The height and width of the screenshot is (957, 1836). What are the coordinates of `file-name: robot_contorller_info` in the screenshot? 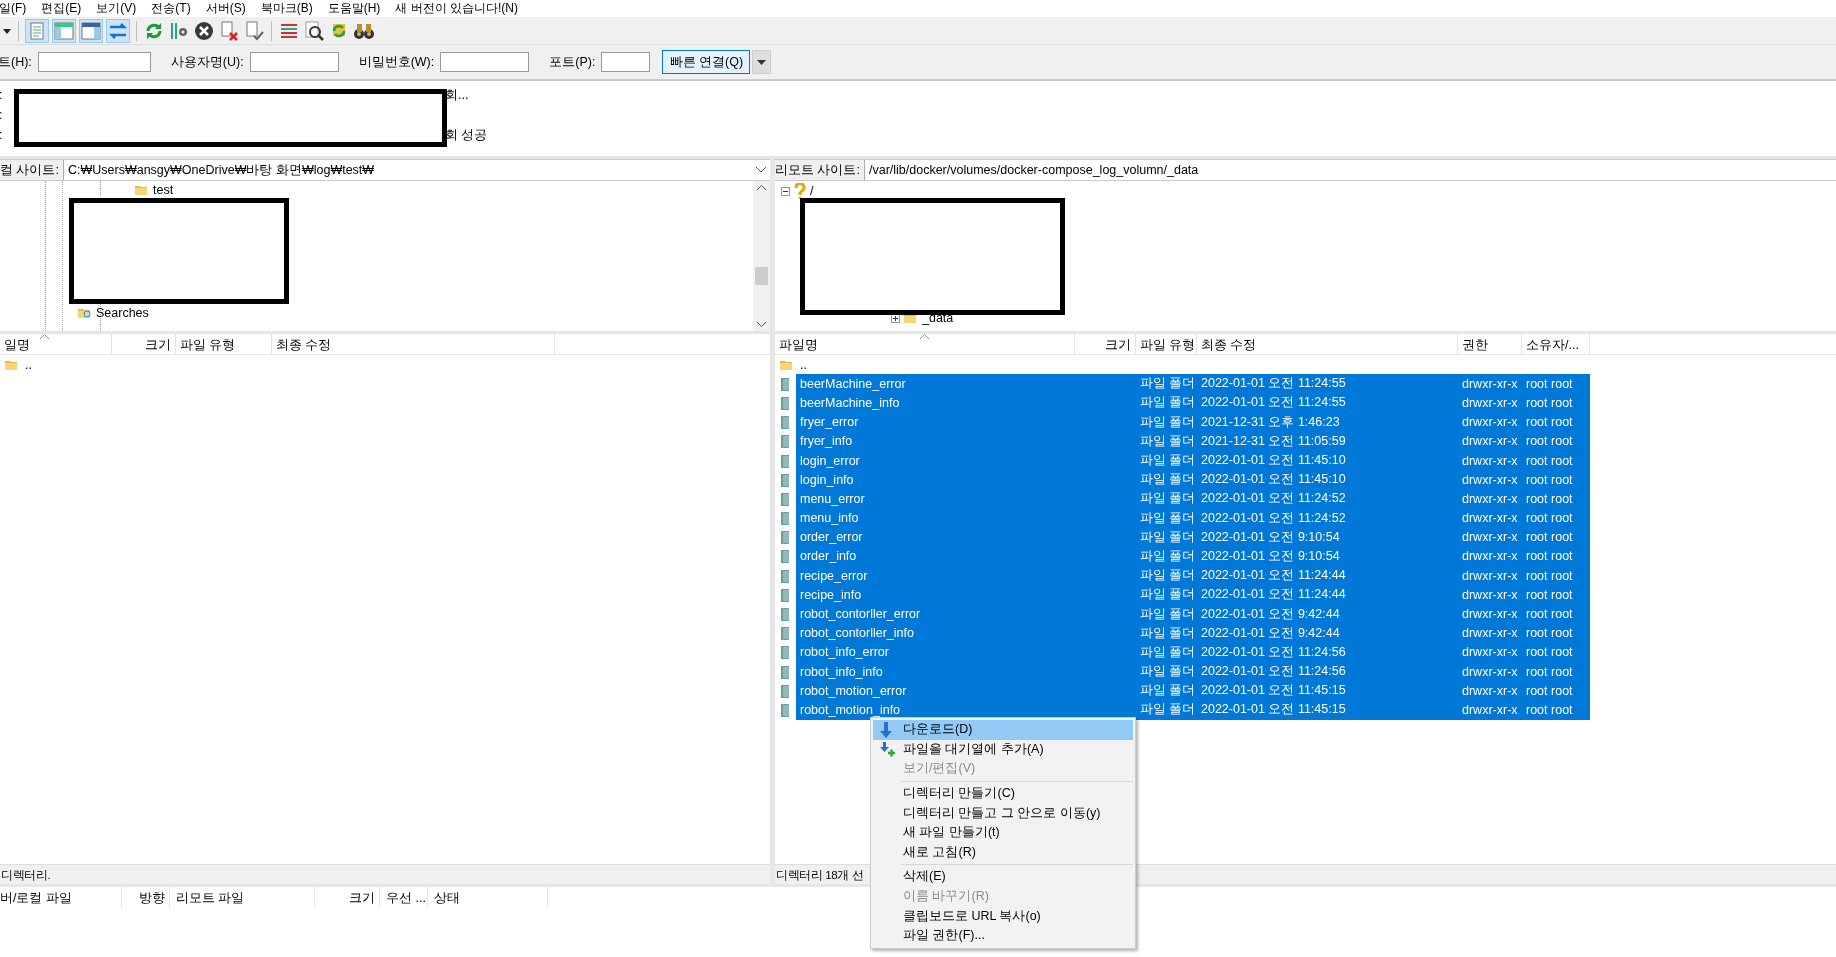 It's located at (857, 633).